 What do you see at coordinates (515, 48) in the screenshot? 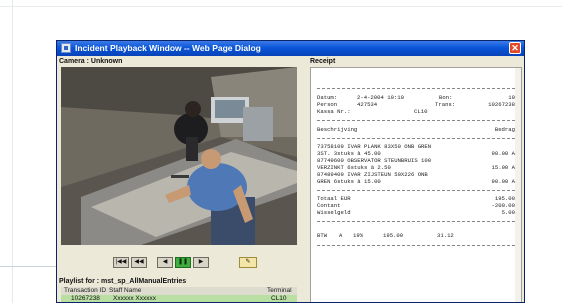
I see `close-button: ✕` at bounding box center [515, 48].